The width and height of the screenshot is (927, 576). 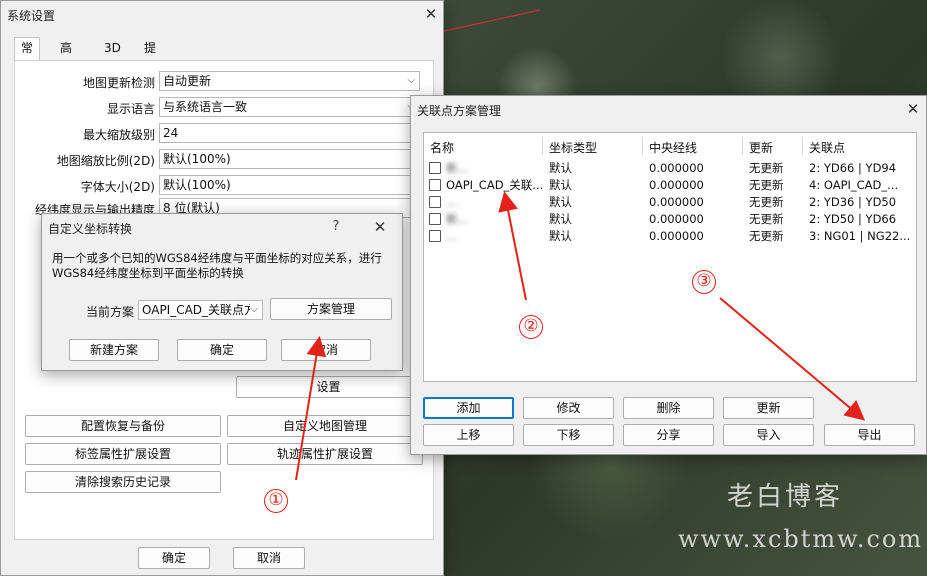 What do you see at coordinates (785, 497) in the screenshot?
I see `watermark-title: 老白博客` at bounding box center [785, 497].